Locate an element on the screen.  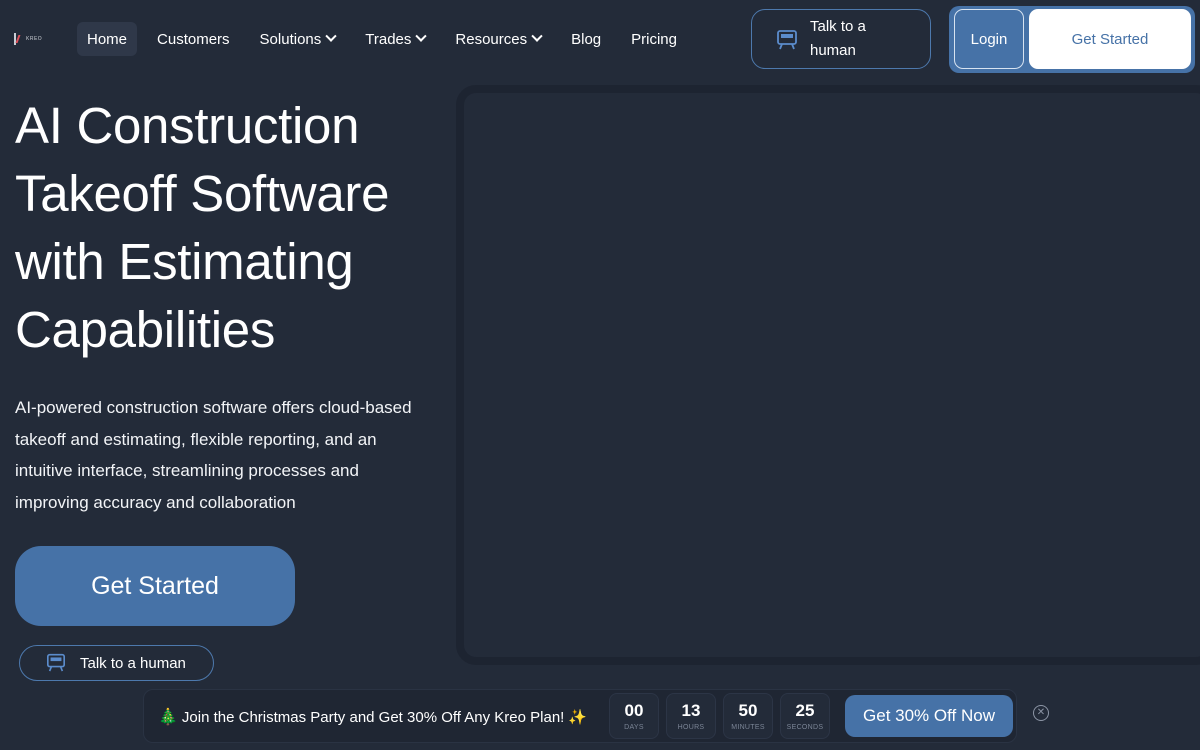
nav-item-resources: Resources is located at coordinates (498, 39).